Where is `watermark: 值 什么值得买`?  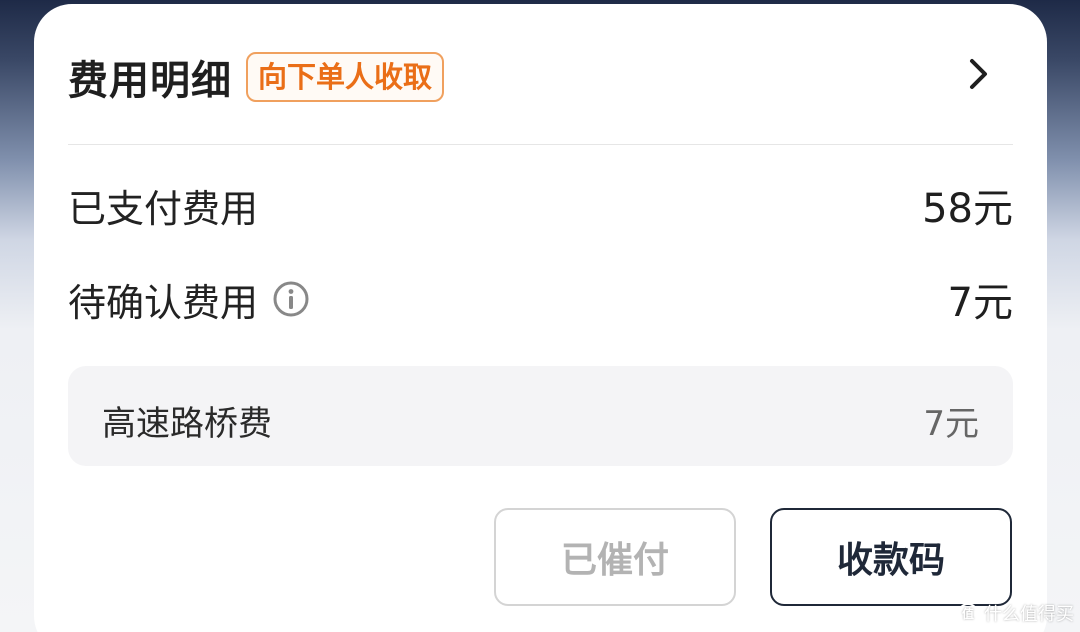
watermark: 值 什么值得买 is located at coordinates (1016, 613).